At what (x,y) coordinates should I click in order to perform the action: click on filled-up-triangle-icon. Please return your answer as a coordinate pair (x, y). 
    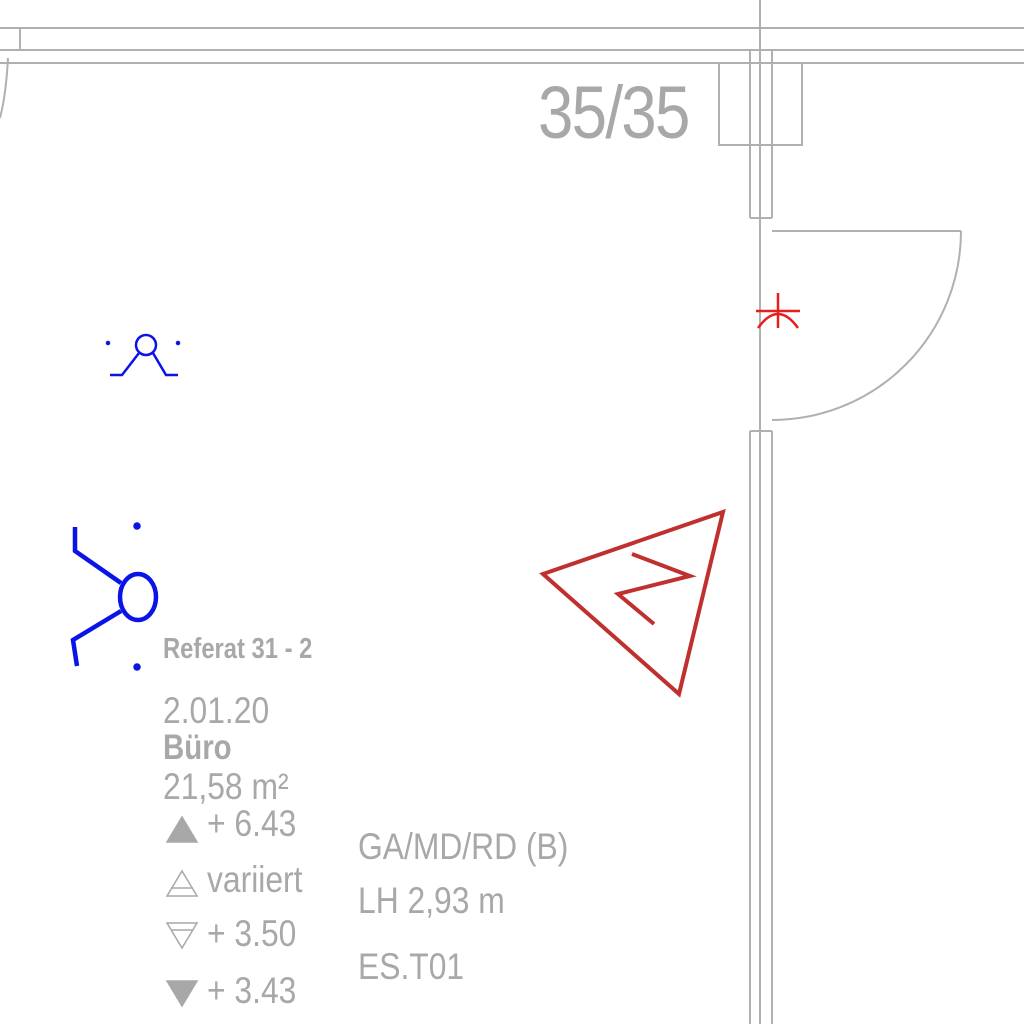
    Looking at the image, I should click on (182, 829).